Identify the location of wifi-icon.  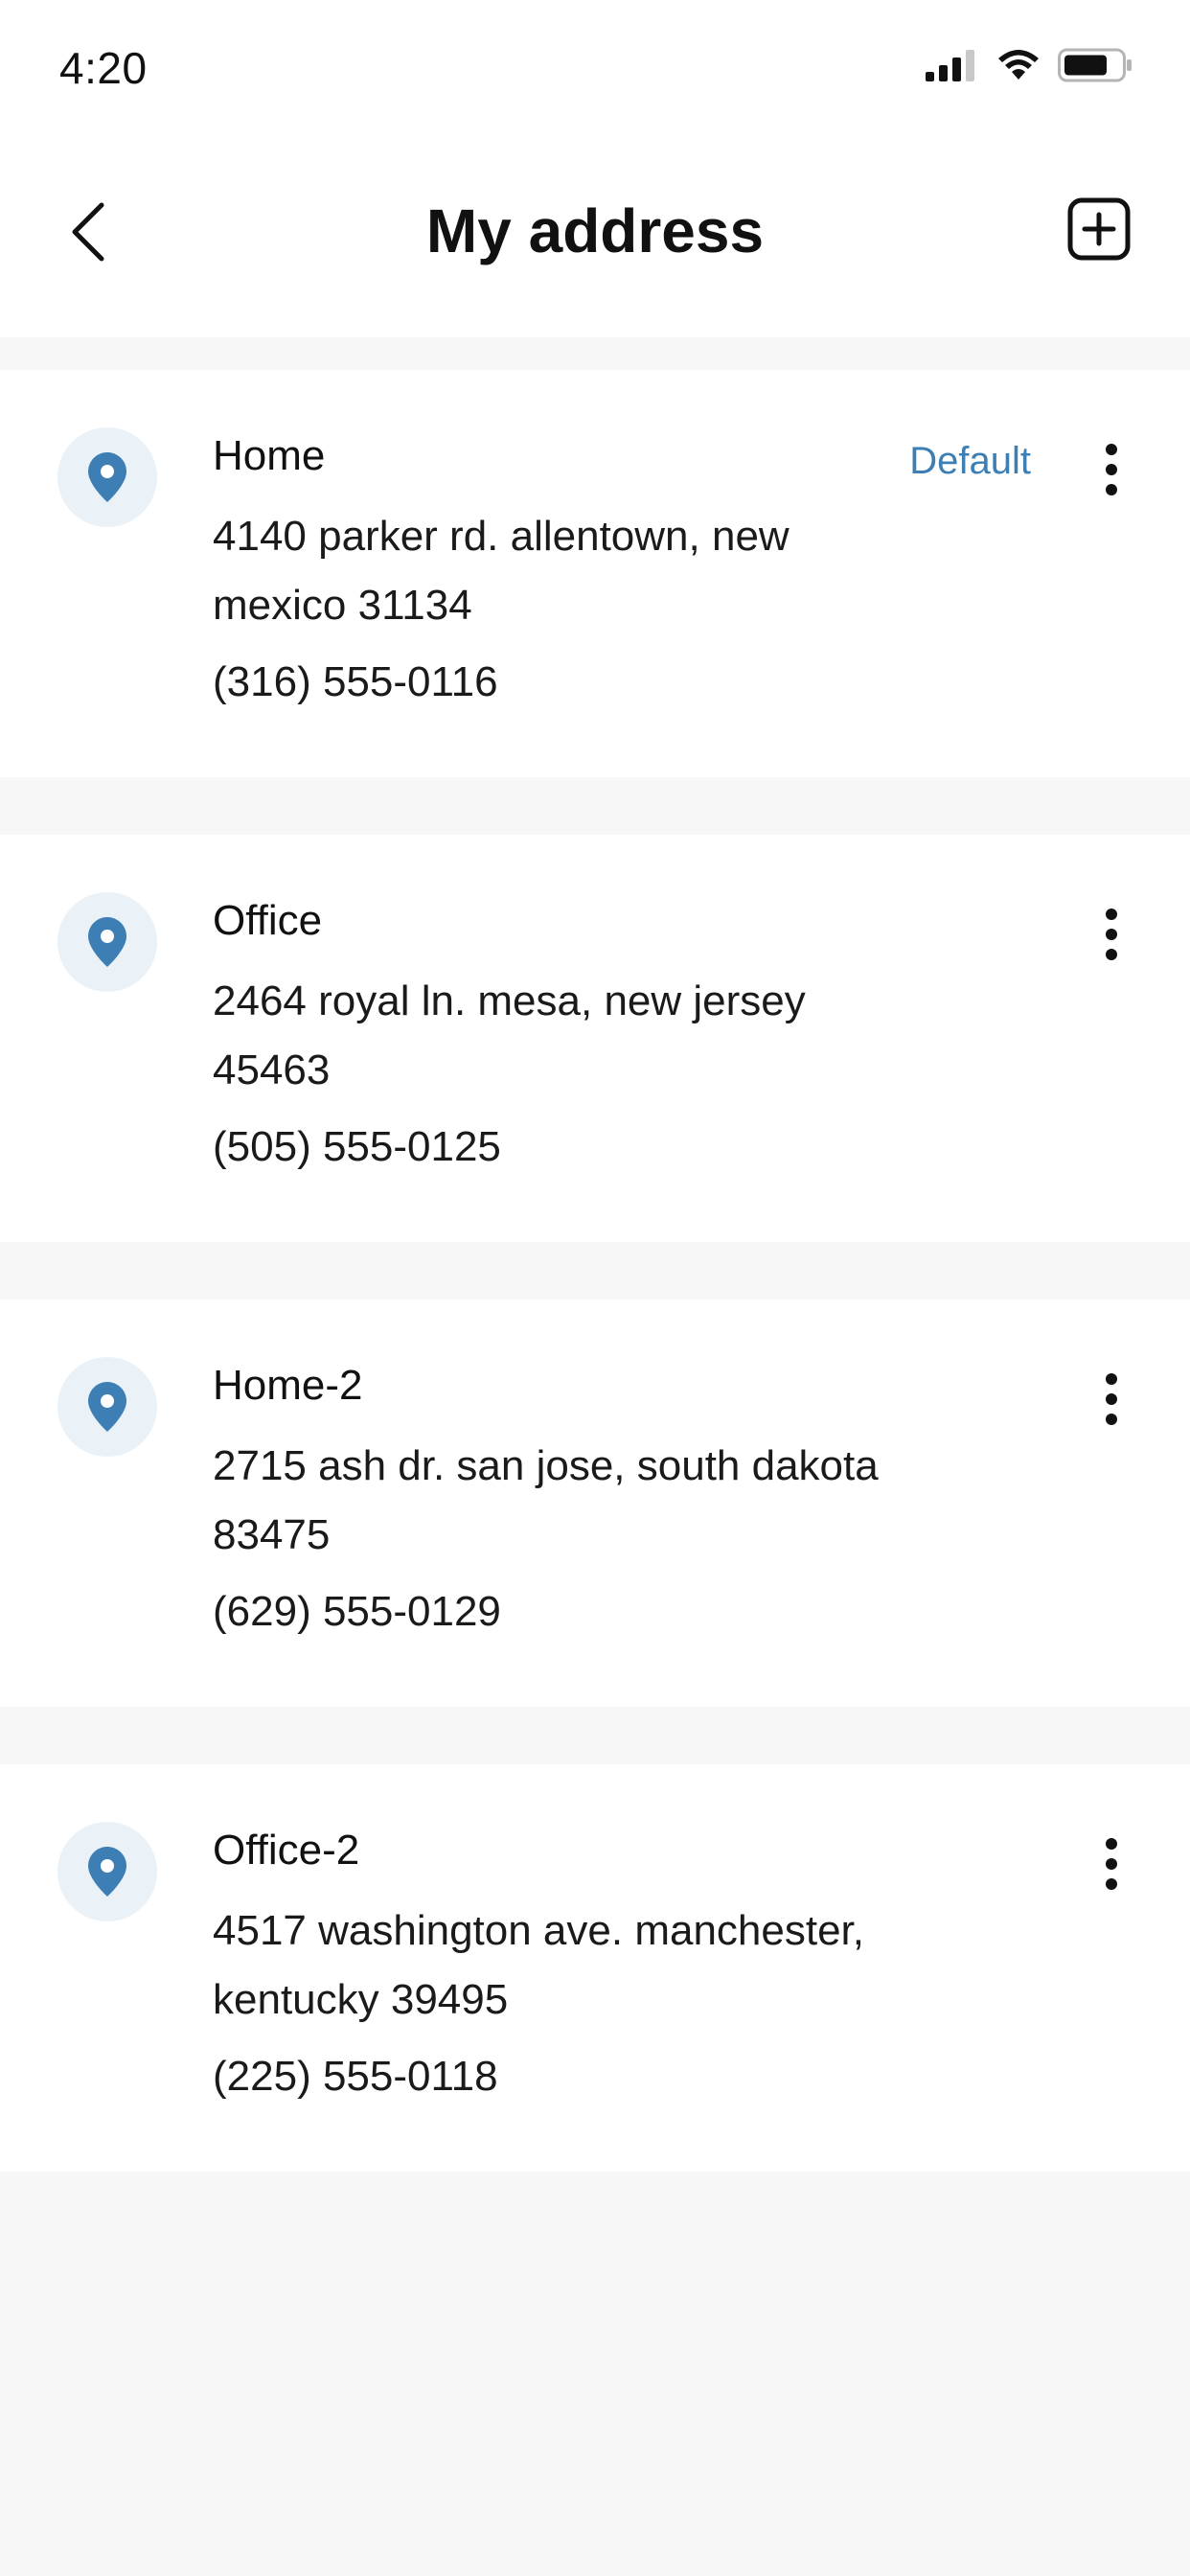
(1018, 67).